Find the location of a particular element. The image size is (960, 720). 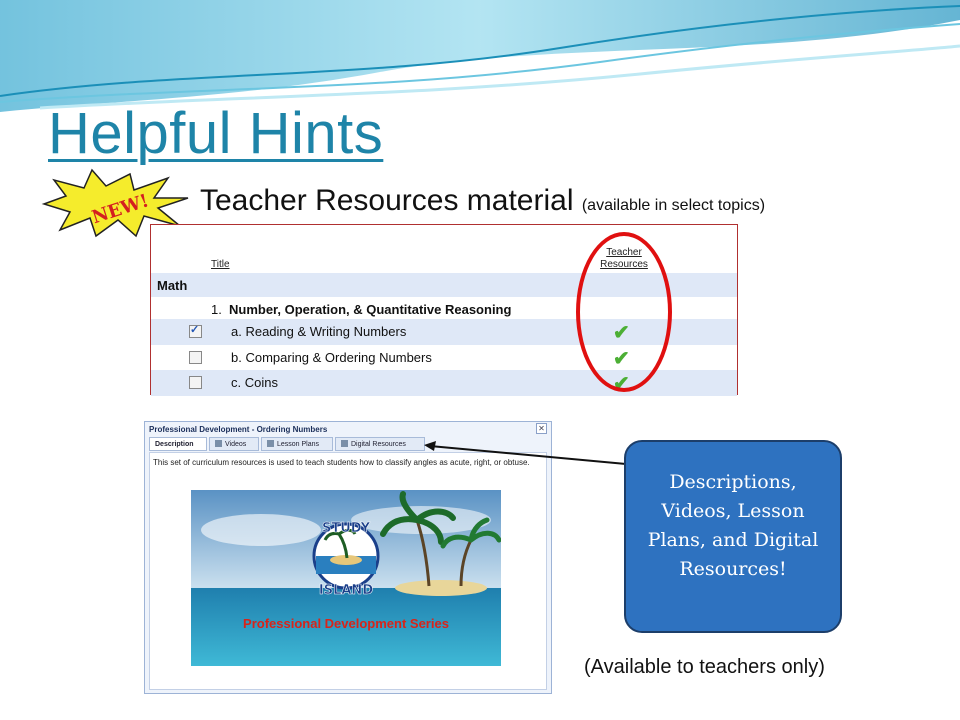

topic-number: 1. is located at coordinates (216, 309).